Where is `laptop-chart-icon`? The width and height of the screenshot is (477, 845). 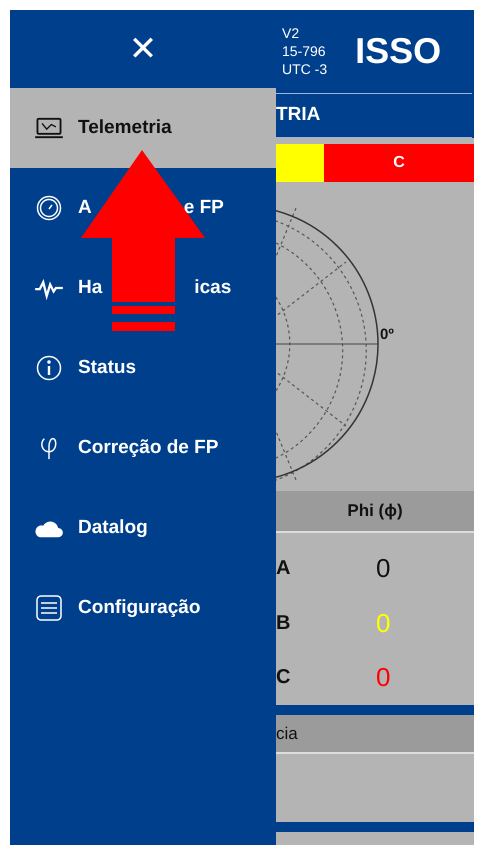 laptop-chart-icon is located at coordinates (49, 128).